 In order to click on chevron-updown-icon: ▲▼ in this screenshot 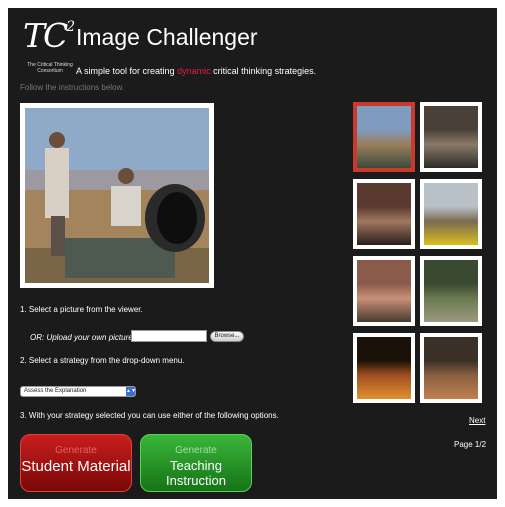, I will do `click(131, 391)`.